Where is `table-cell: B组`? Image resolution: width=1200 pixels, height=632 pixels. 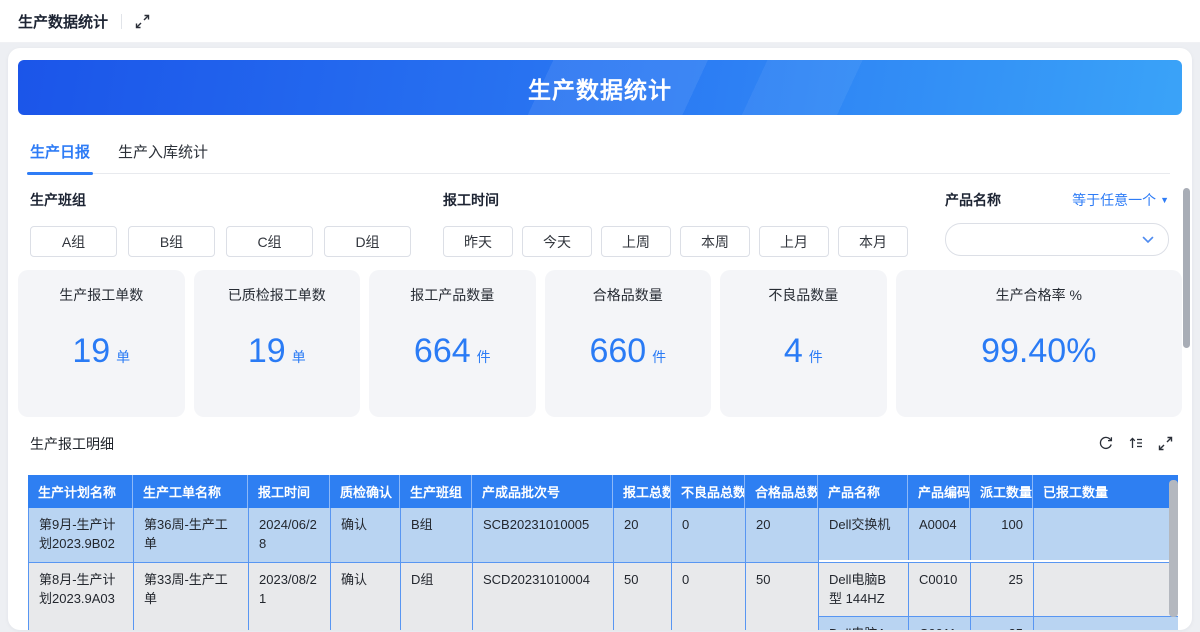 table-cell: B组 is located at coordinates (437, 535).